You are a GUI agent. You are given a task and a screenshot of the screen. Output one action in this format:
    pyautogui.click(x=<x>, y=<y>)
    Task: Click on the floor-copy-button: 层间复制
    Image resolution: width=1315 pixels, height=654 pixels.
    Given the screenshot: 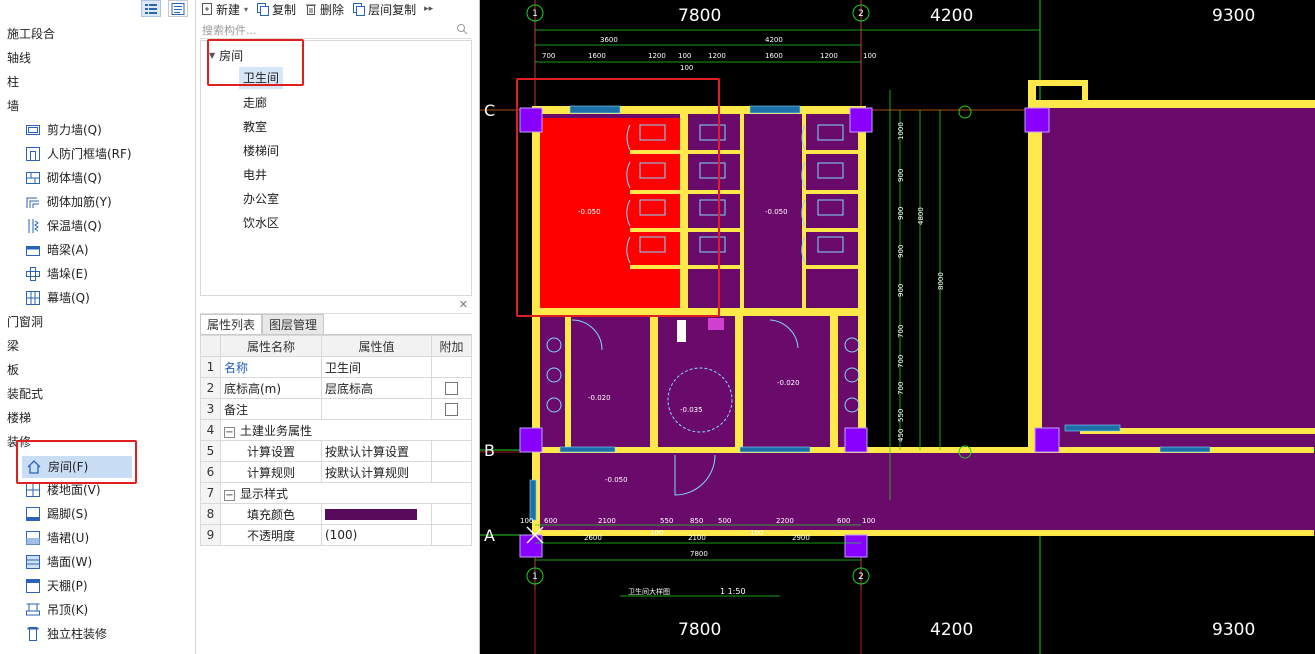 What is the action you would take?
    pyautogui.click(x=384, y=9)
    